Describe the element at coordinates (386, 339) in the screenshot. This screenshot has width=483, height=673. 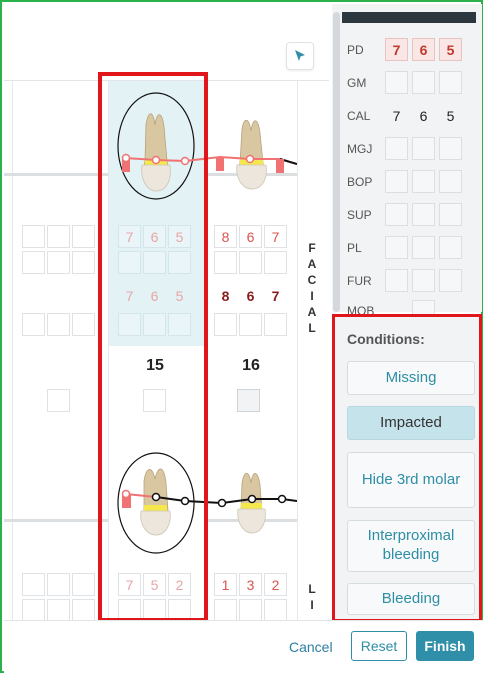
I see `conditions-title: Conditions:` at that location.